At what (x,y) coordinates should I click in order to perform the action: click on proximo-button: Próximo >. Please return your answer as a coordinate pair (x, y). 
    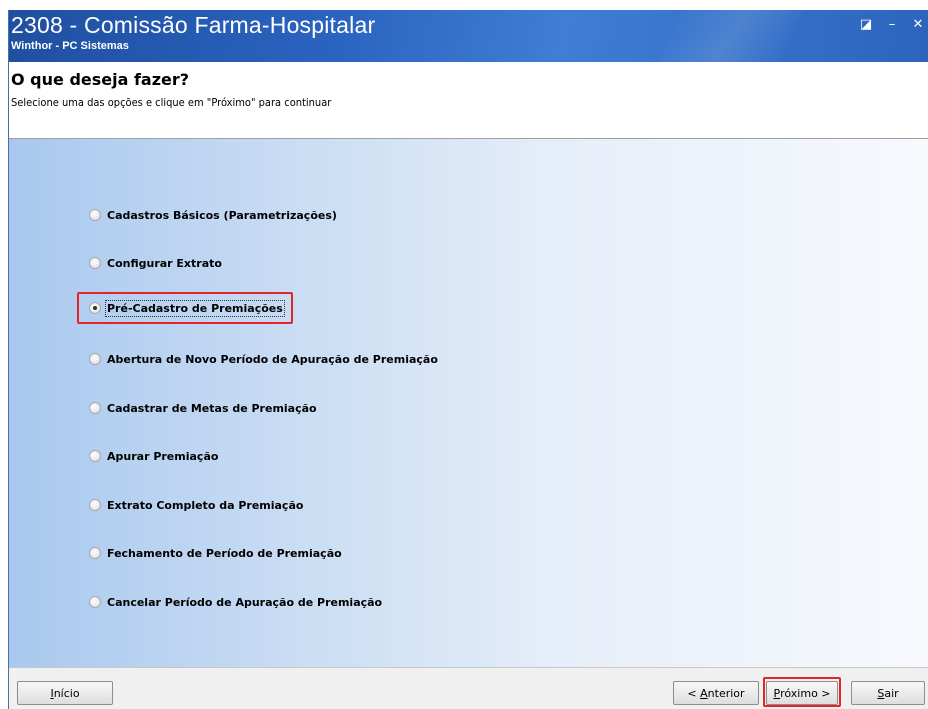
    Looking at the image, I should click on (802, 693).